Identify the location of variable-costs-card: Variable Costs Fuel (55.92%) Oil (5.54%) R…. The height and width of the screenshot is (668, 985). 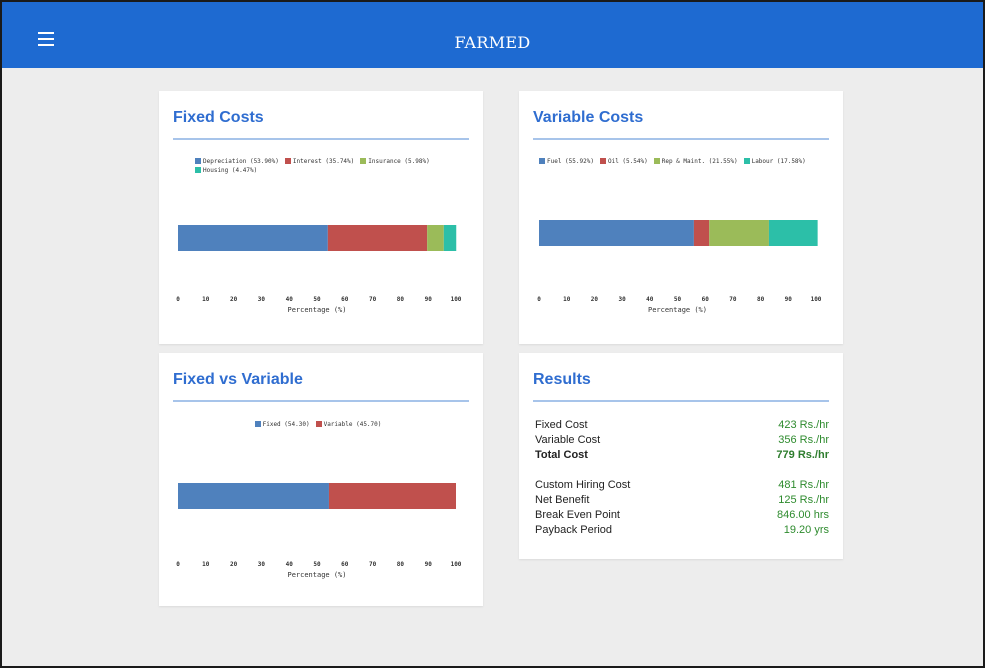
(681, 217).